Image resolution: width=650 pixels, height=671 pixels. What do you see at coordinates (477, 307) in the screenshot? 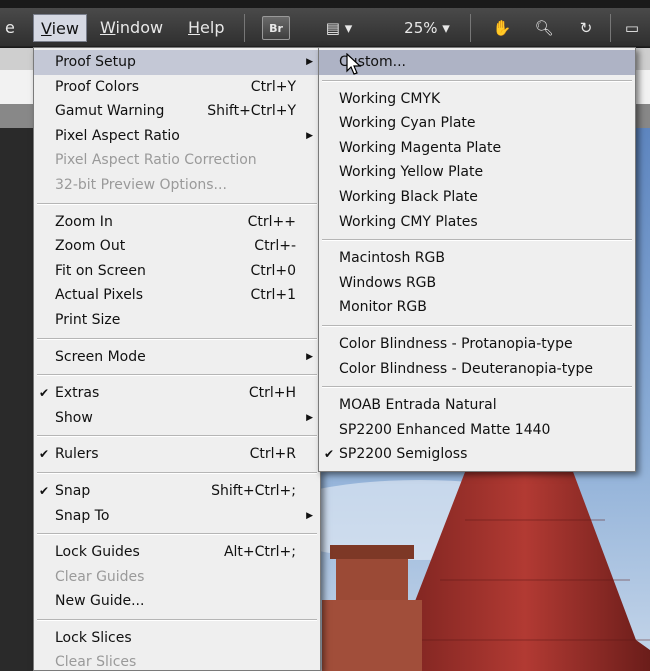
I see `menu-item-monitor-rgb: Monitor RGB` at bounding box center [477, 307].